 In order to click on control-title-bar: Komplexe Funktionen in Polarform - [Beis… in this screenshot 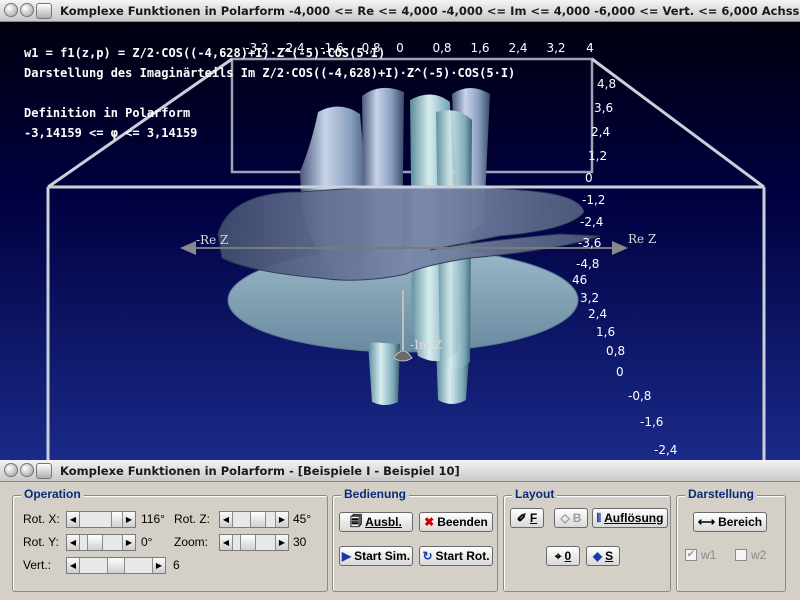, I will do `click(400, 471)`.